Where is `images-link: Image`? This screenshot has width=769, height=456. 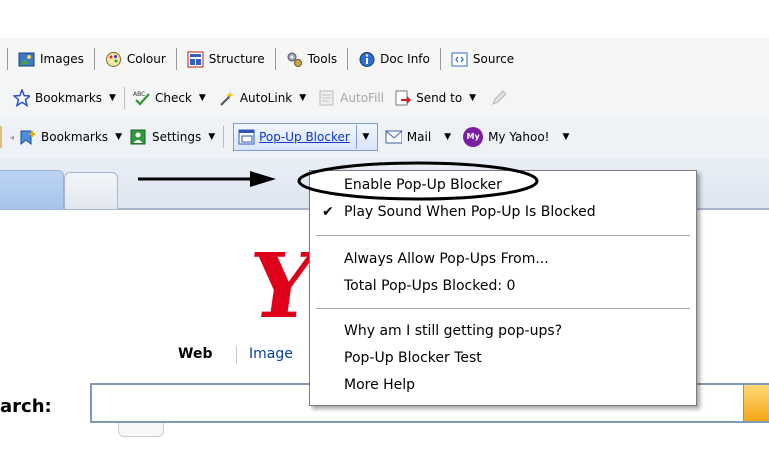
images-link: Image is located at coordinates (271, 354).